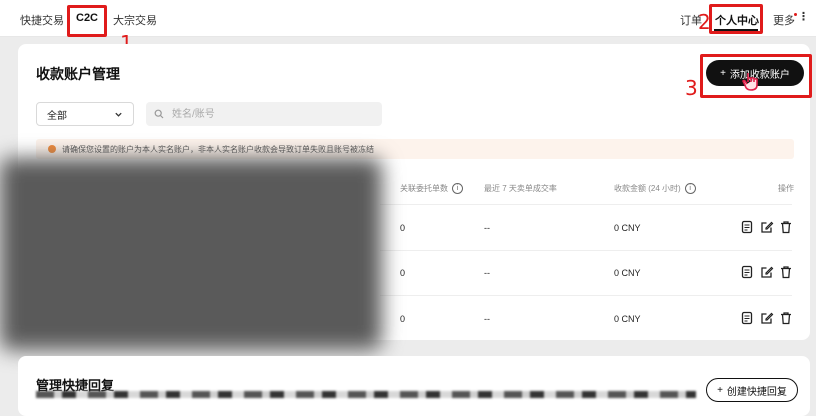 This screenshot has height=416, width=816. What do you see at coordinates (118, 114) in the screenshot?
I see `chevron-down-icon` at bounding box center [118, 114].